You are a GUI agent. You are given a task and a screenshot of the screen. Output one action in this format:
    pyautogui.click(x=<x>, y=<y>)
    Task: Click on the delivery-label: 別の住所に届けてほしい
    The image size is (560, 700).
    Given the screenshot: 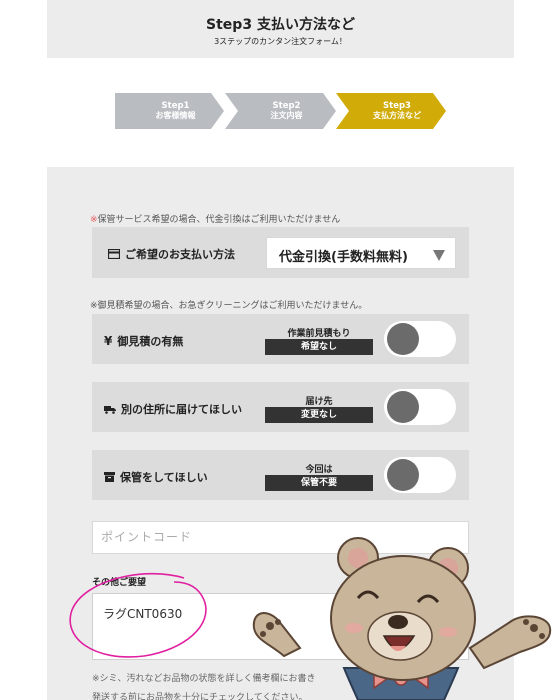 What is the action you would take?
    pyautogui.click(x=173, y=409)
    